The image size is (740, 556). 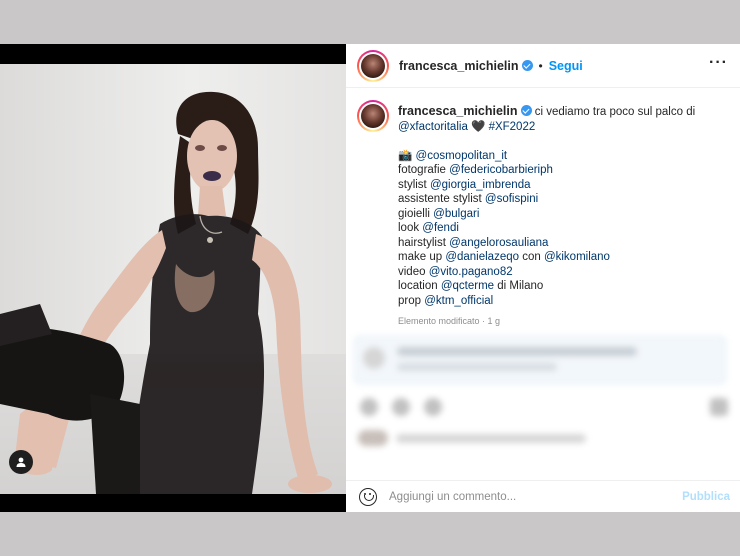 What do you see at coordinates (718, 63) in the screenshot?
I see `more-options-icon: ···` at bounding box center [718, 63].